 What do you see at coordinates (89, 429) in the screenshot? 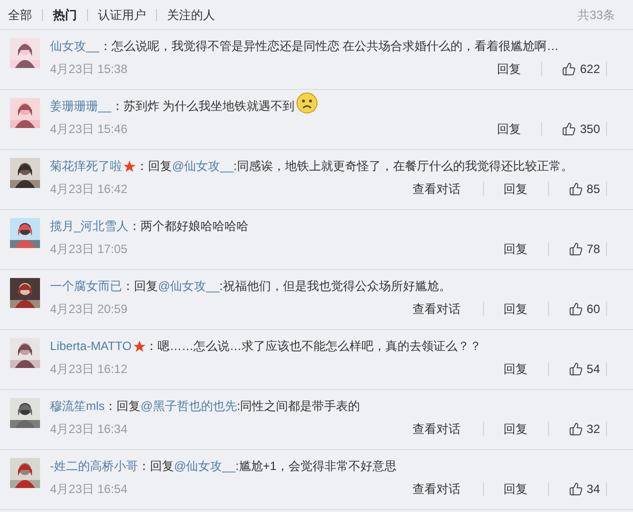
I see `comment-time: 4月23日 16:34` at bounding box center [89, 429].